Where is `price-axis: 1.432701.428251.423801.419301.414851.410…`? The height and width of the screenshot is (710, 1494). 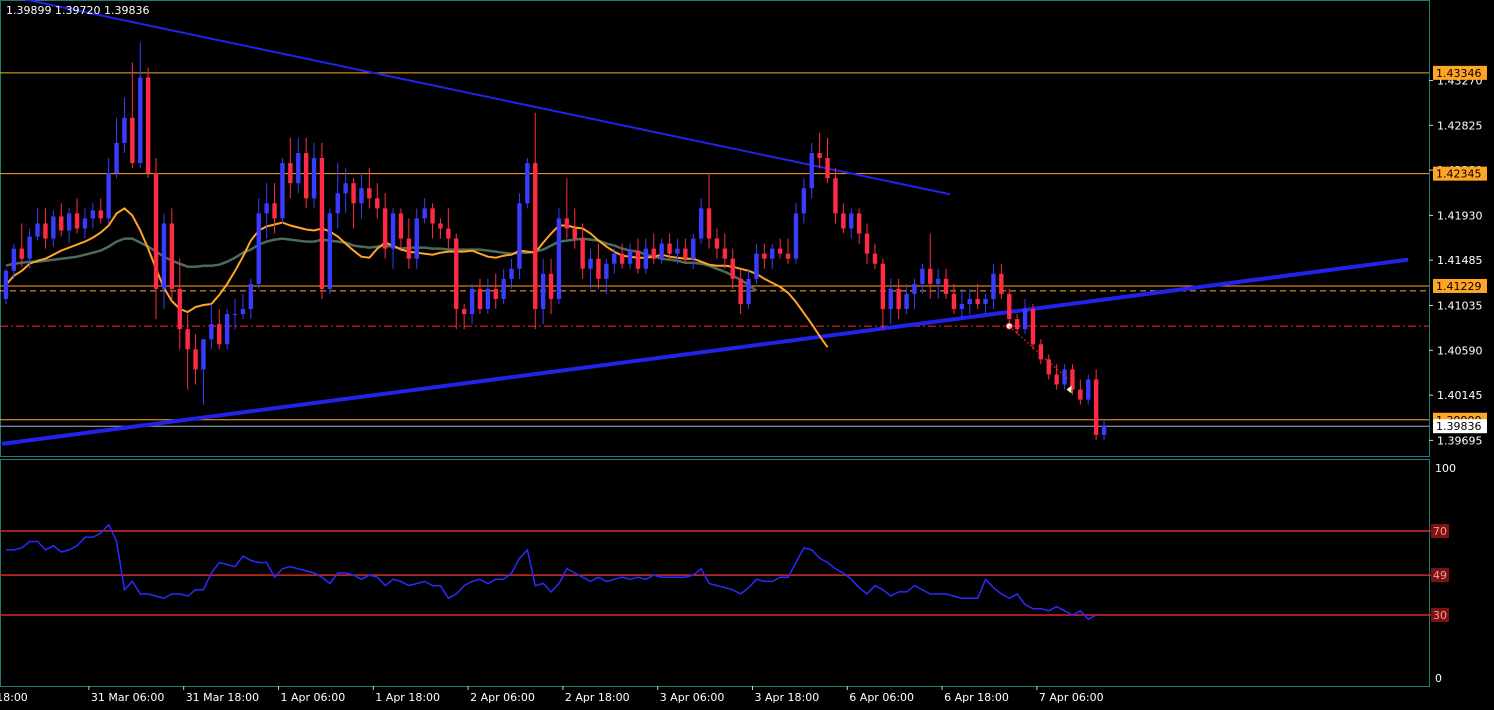
price-axis: 1.432701.428251.423801.419301.414851.410… is located at coordinates (1458, 256).